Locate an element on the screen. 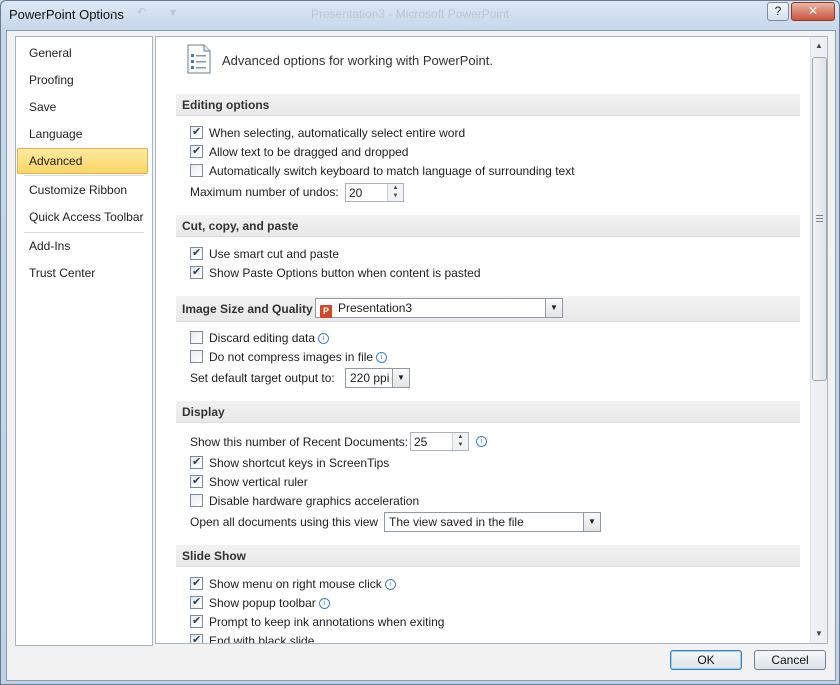 This screenshot has width=840, height=685. background-window-title: Presentation3 - Microsoft PowerPoint is located at coordinates (410, 14).